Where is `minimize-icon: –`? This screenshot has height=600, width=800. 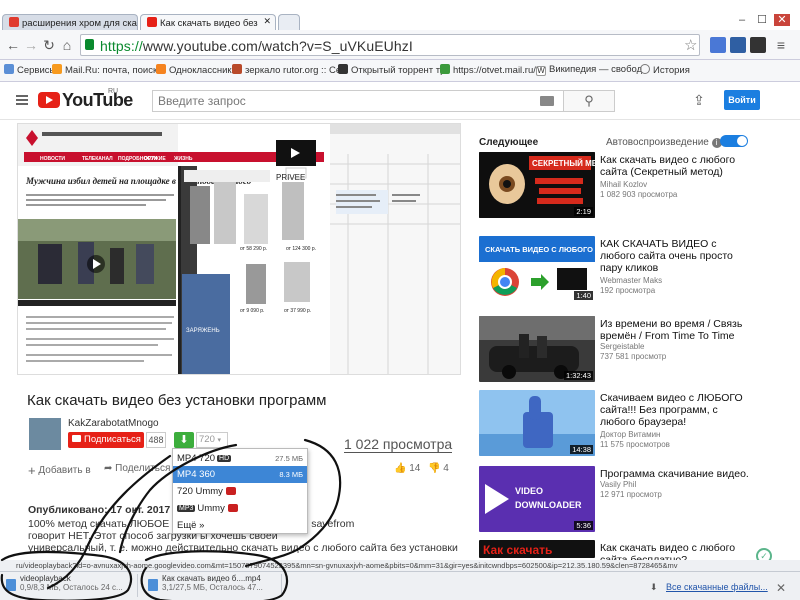 minimize-icon: – is located at coordinates (742, 20).